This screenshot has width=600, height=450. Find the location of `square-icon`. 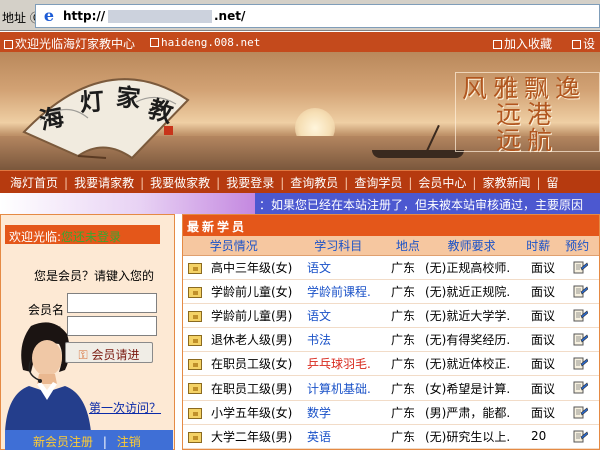

square-icon is located at coordinates (8, 44).